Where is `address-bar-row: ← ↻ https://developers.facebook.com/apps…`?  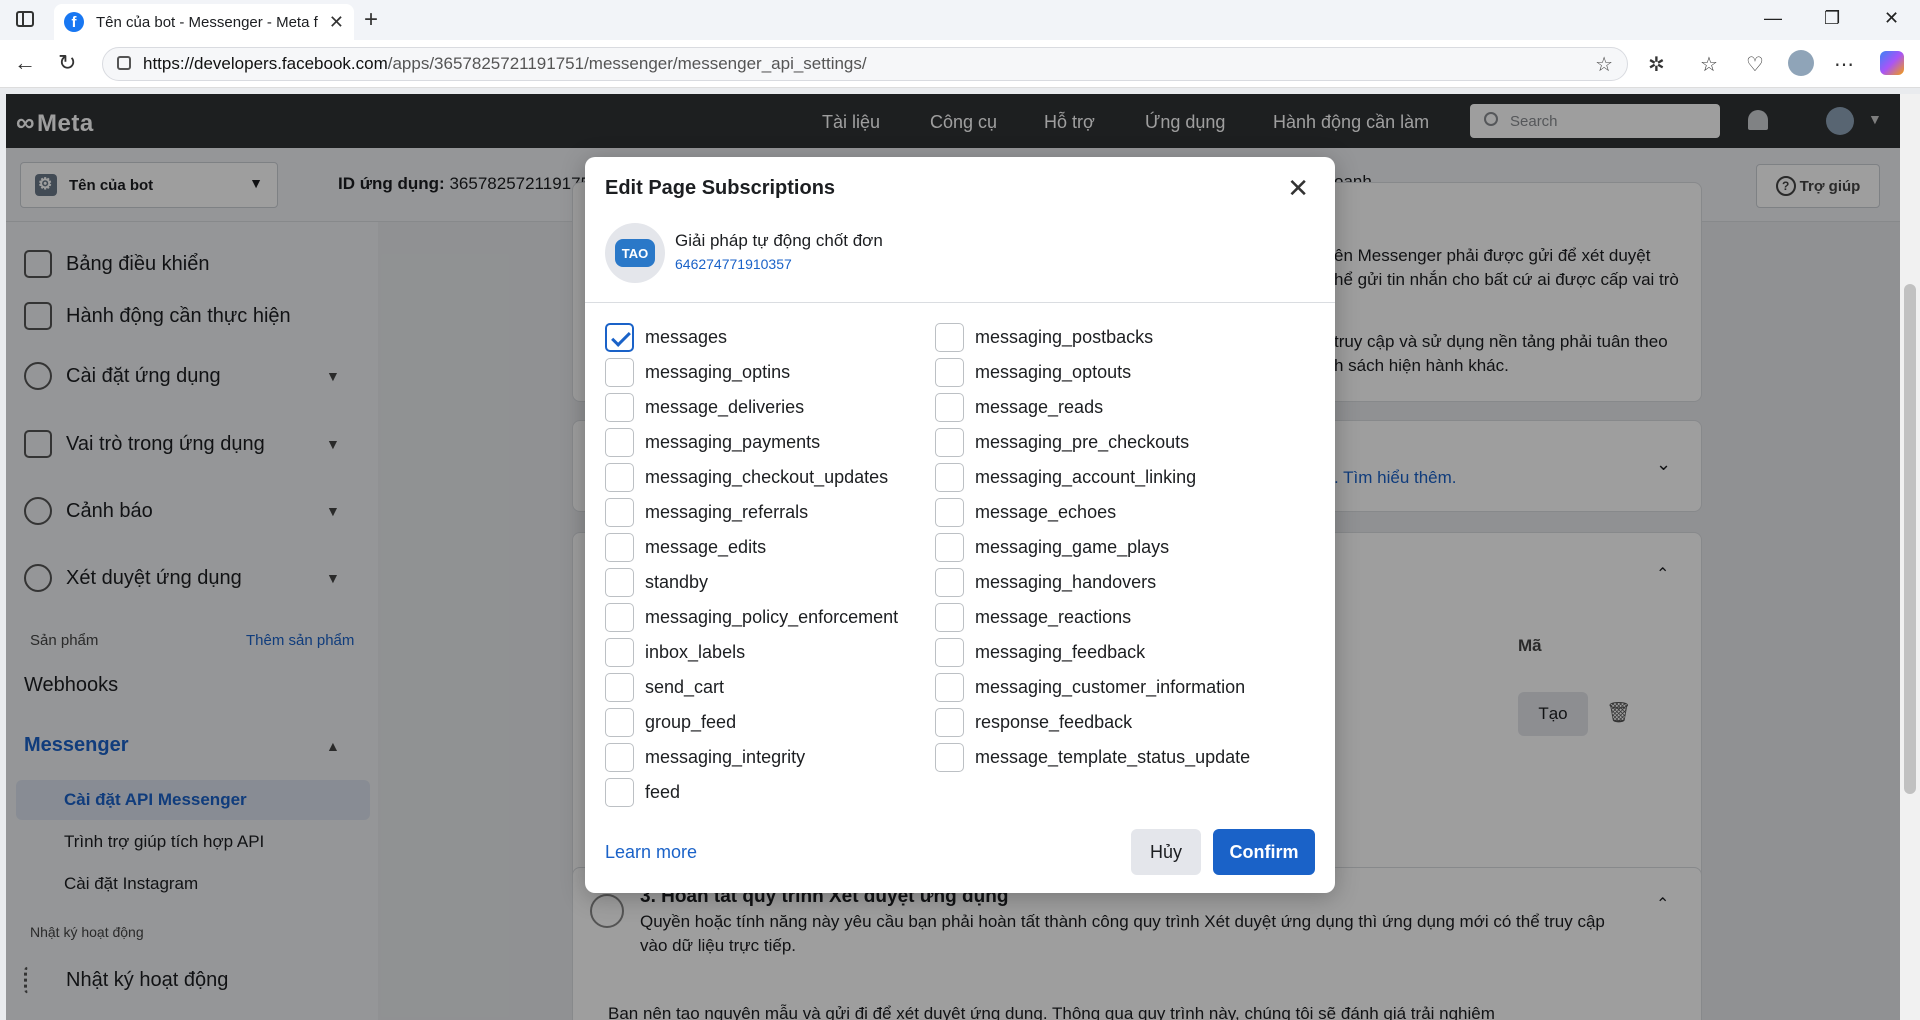
address-bar-row: ← ↻ https://developers.facebook.com/apps… is located at coordinates (960, 64).